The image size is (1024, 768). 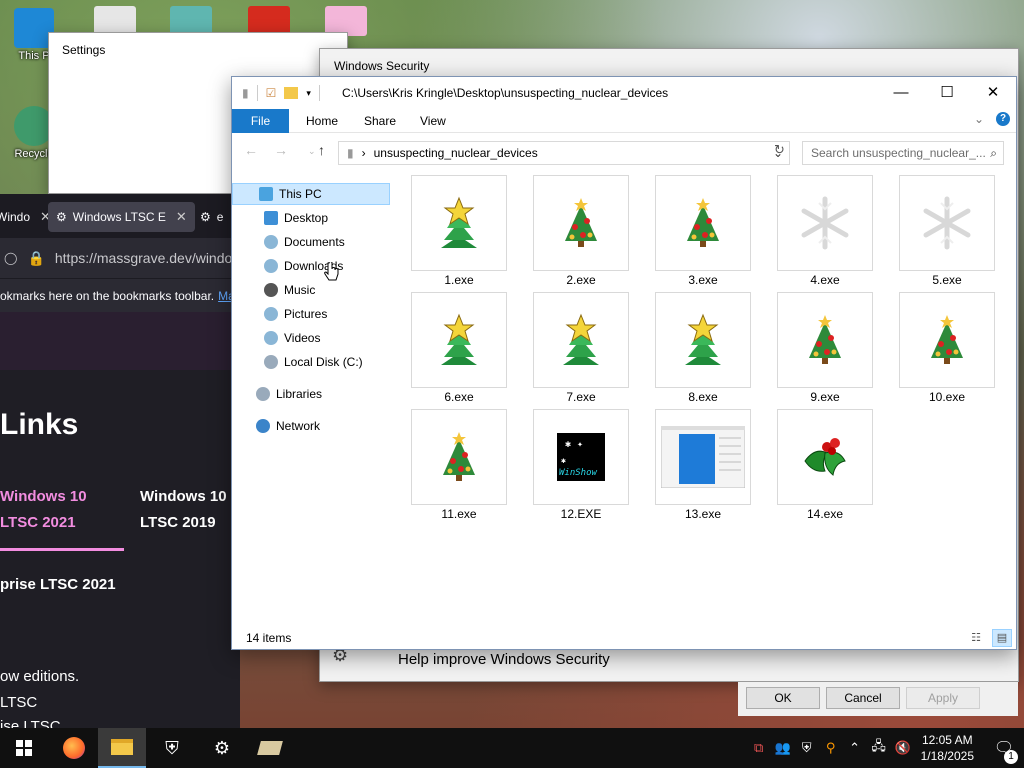 What do you see at coordinates (120, 341) in the screenshot?
I see `page-header-band` at bounding box center [120, 341].